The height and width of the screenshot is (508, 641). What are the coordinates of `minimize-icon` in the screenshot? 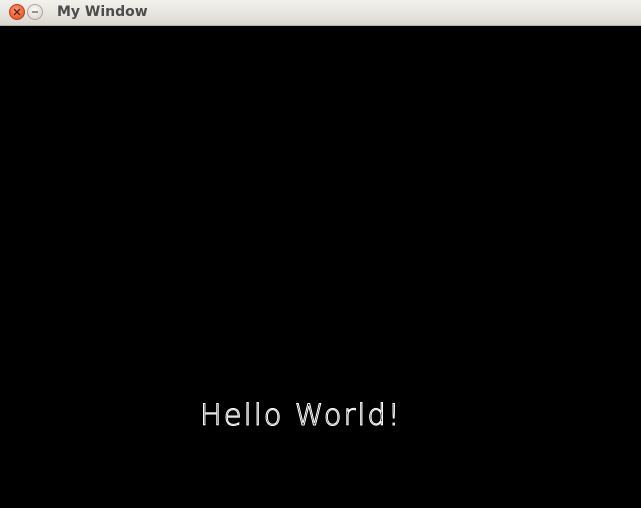 It's located at (35, 12).